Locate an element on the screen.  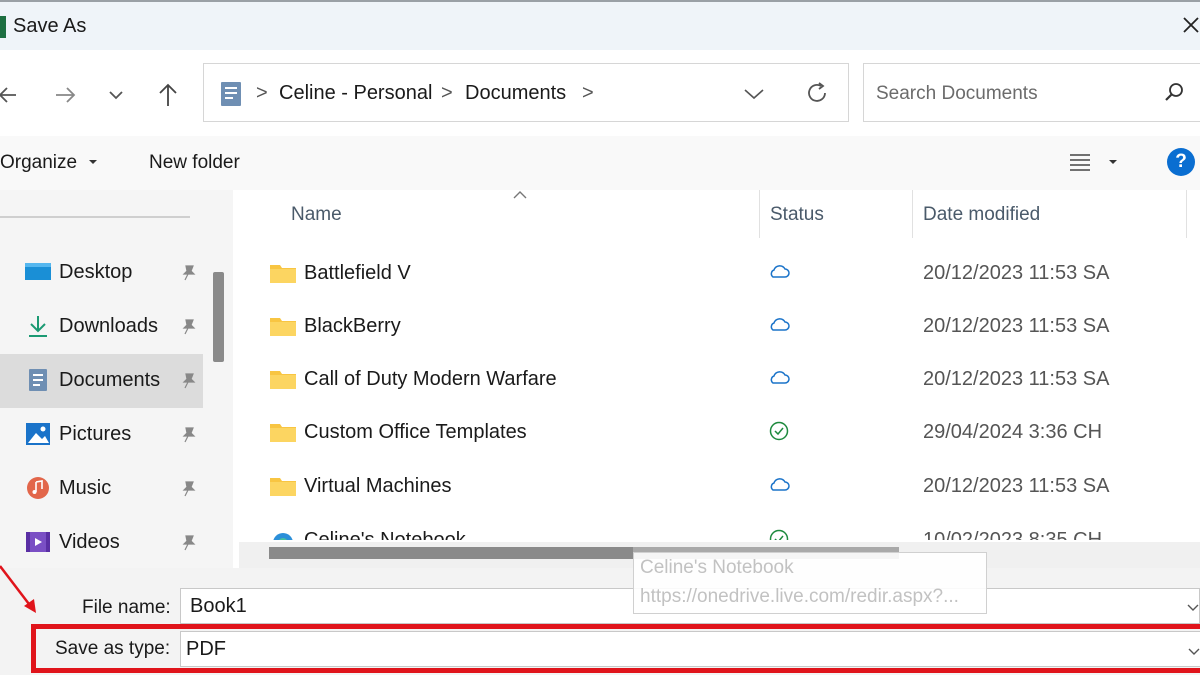
sidebar-item-pictures: Pictures is located at coordinates (101, 435).